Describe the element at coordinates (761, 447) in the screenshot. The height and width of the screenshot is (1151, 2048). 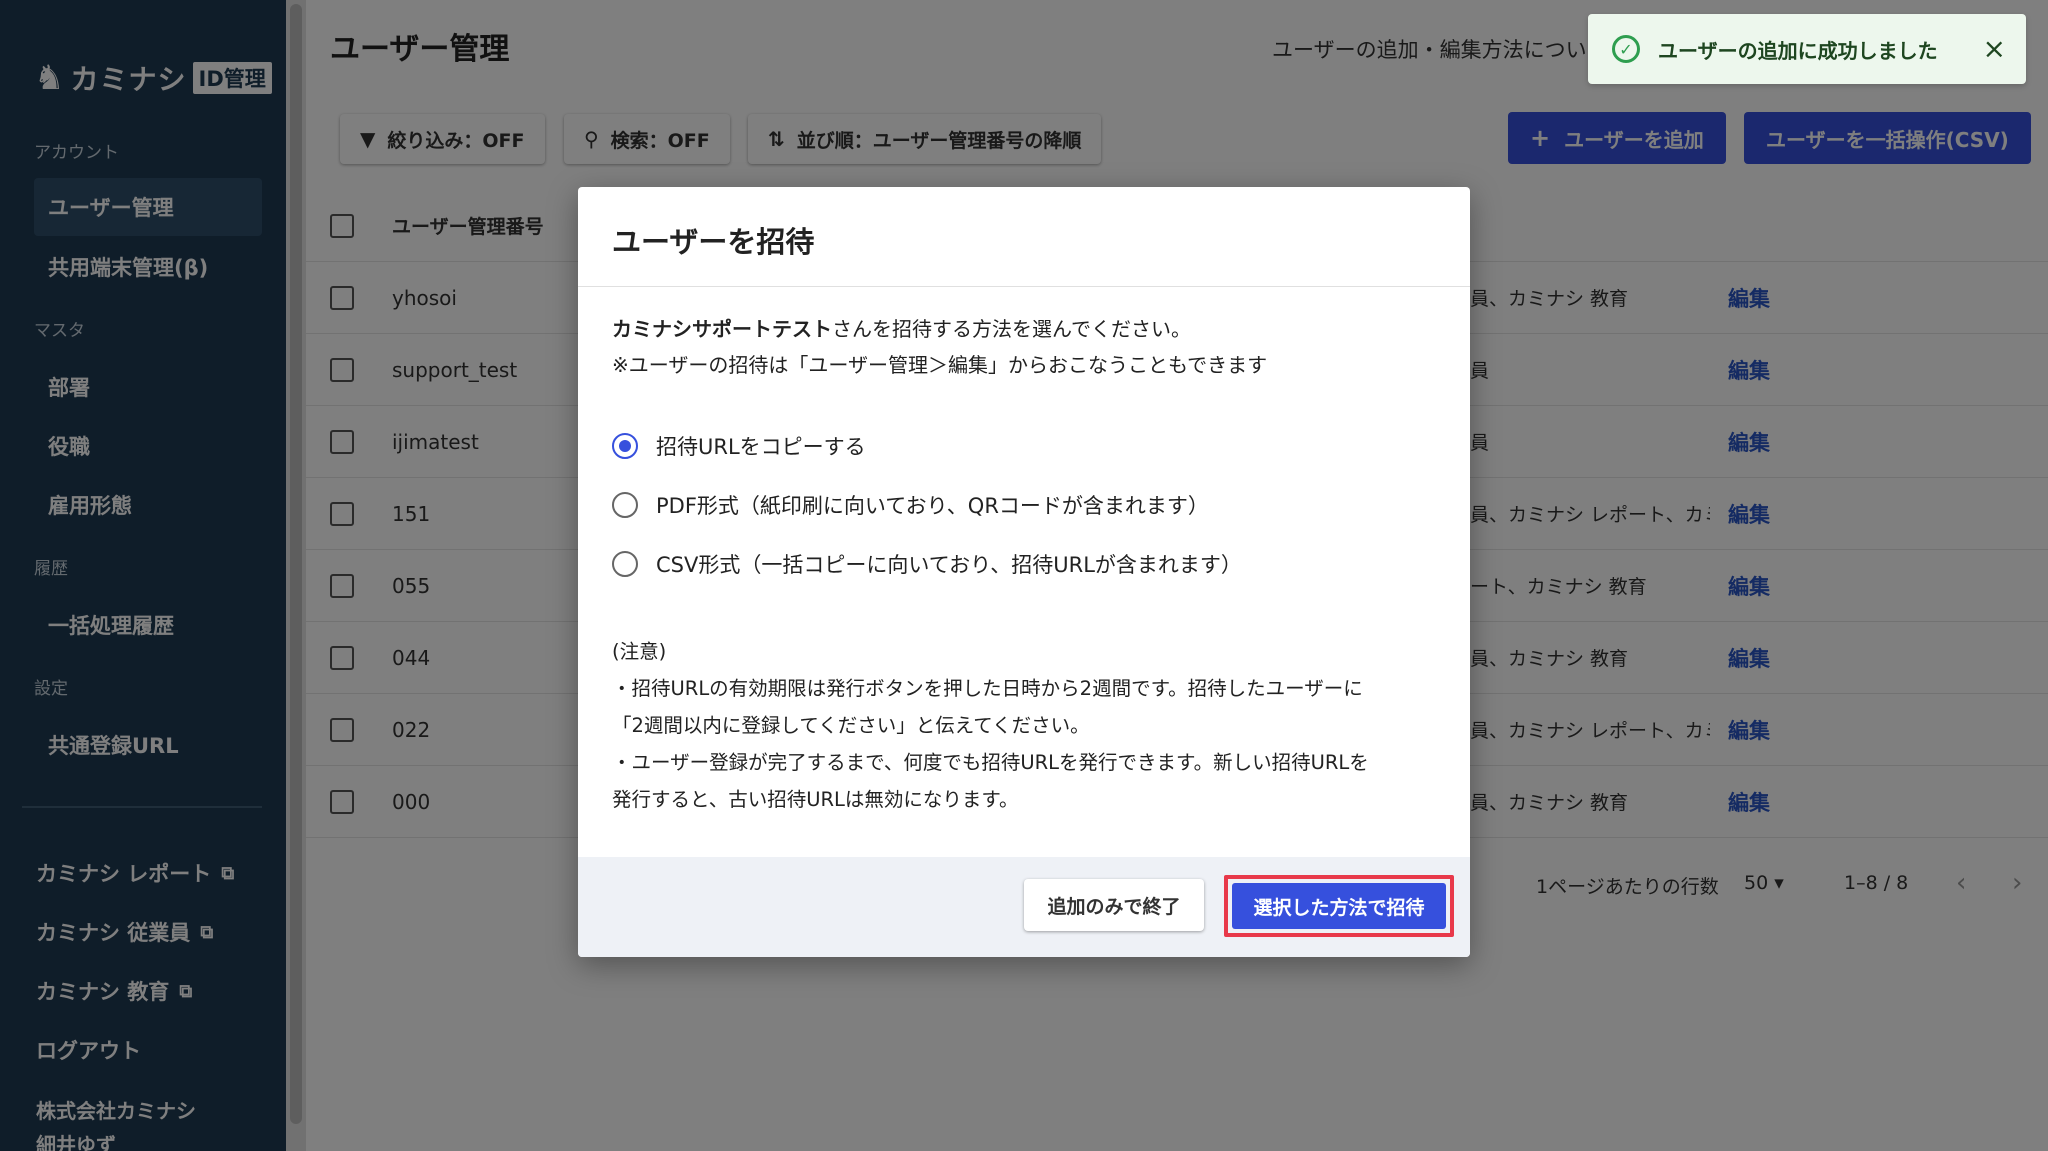
I see `option-label: 招待URLをコピーする` at that location.